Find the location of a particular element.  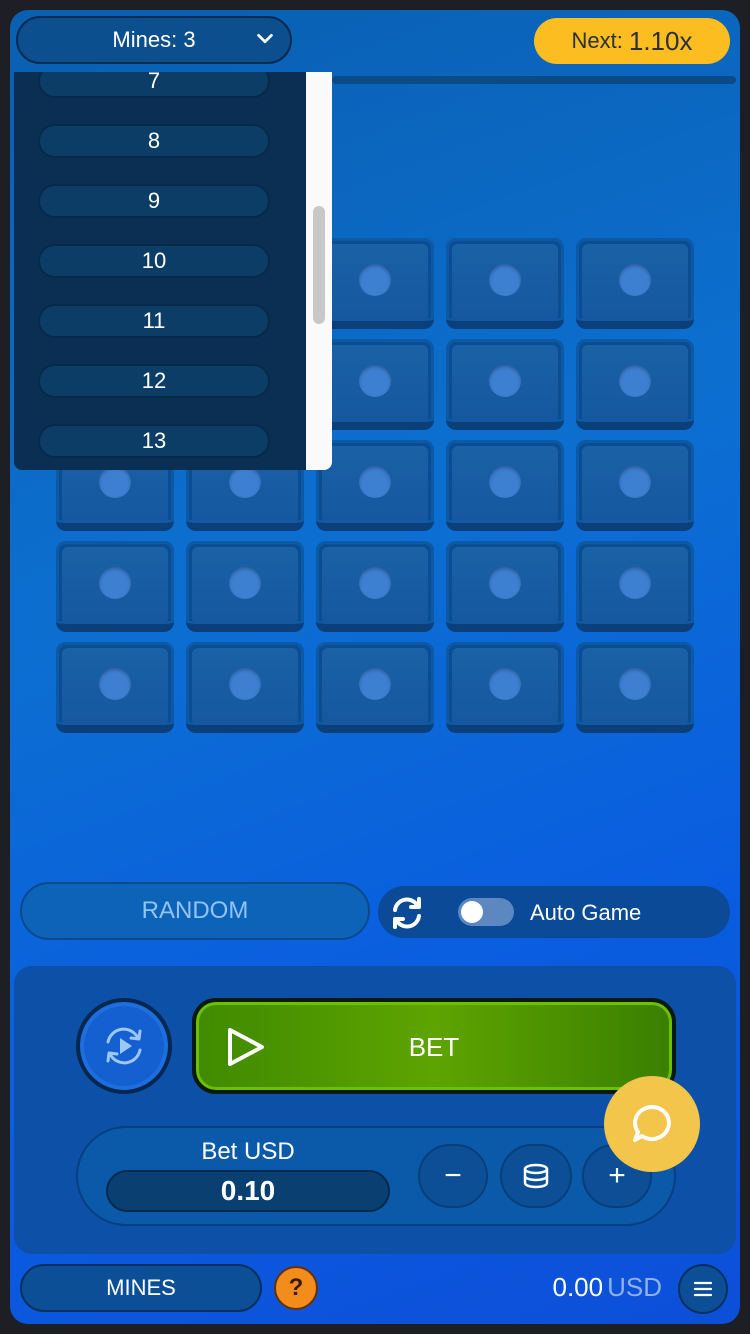

dropdown-scroll-thumb is located at coordinates (319, 265).